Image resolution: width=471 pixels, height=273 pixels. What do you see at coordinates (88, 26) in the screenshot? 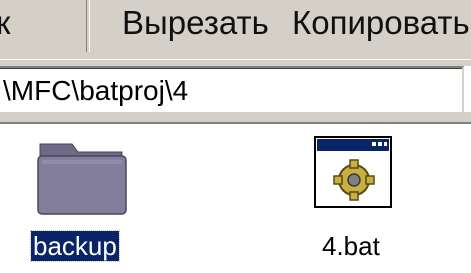
I see `toolbar-separator` at bounding box center [88, 26].